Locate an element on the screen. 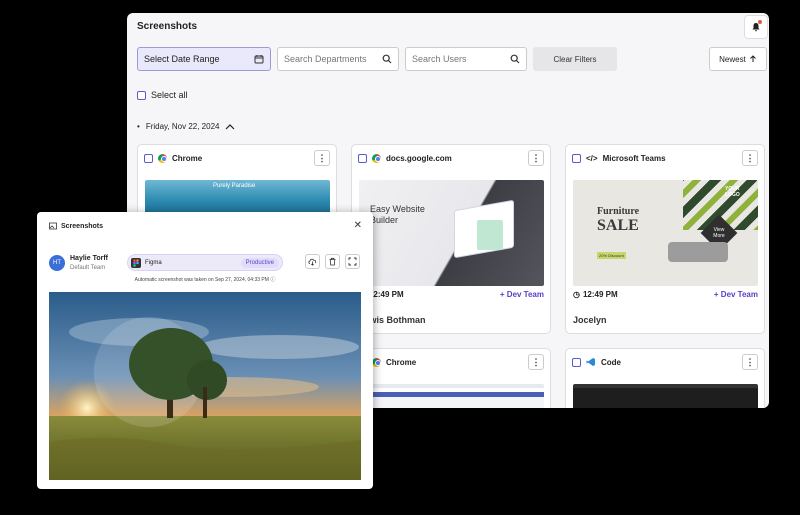 The height and width of the screenshot is (515, 800). modal-title: Screenshots is located at coordinates (76, 226).